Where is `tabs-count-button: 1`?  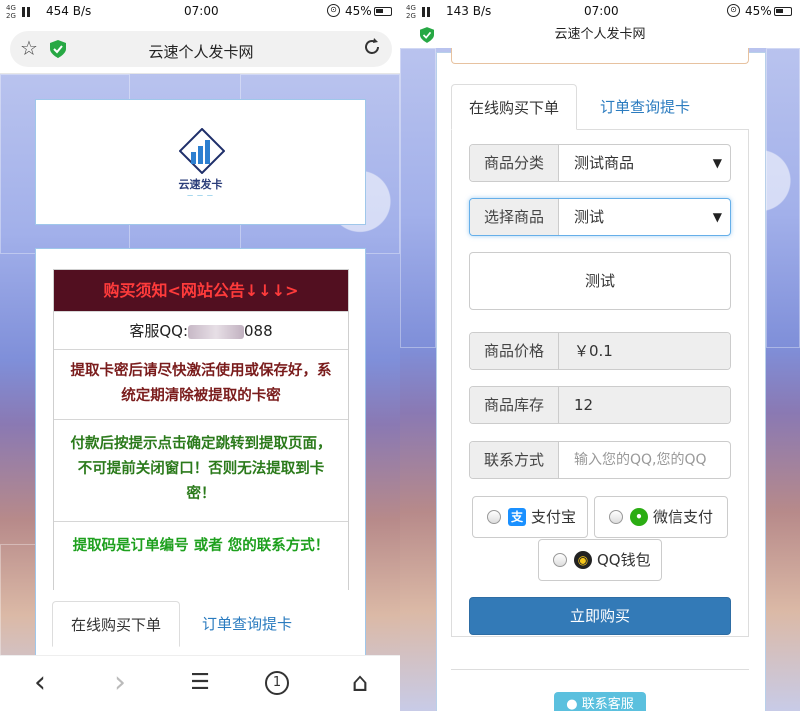 tabs-count-button: 1 is located at coordinates (277, 683).